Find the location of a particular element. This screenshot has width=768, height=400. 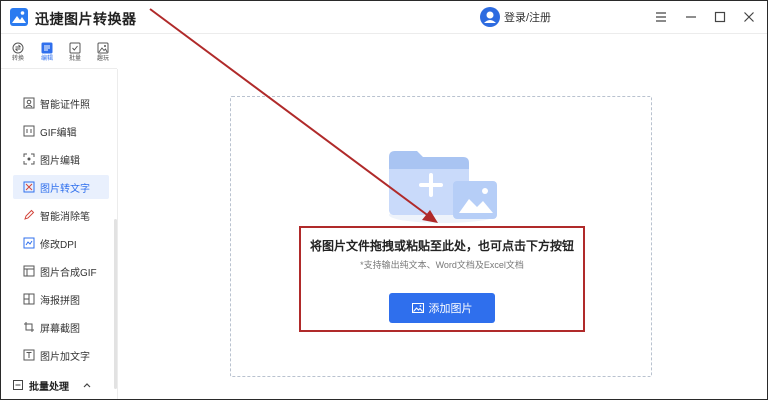

fun-icon is located at coordinates (103, 47).